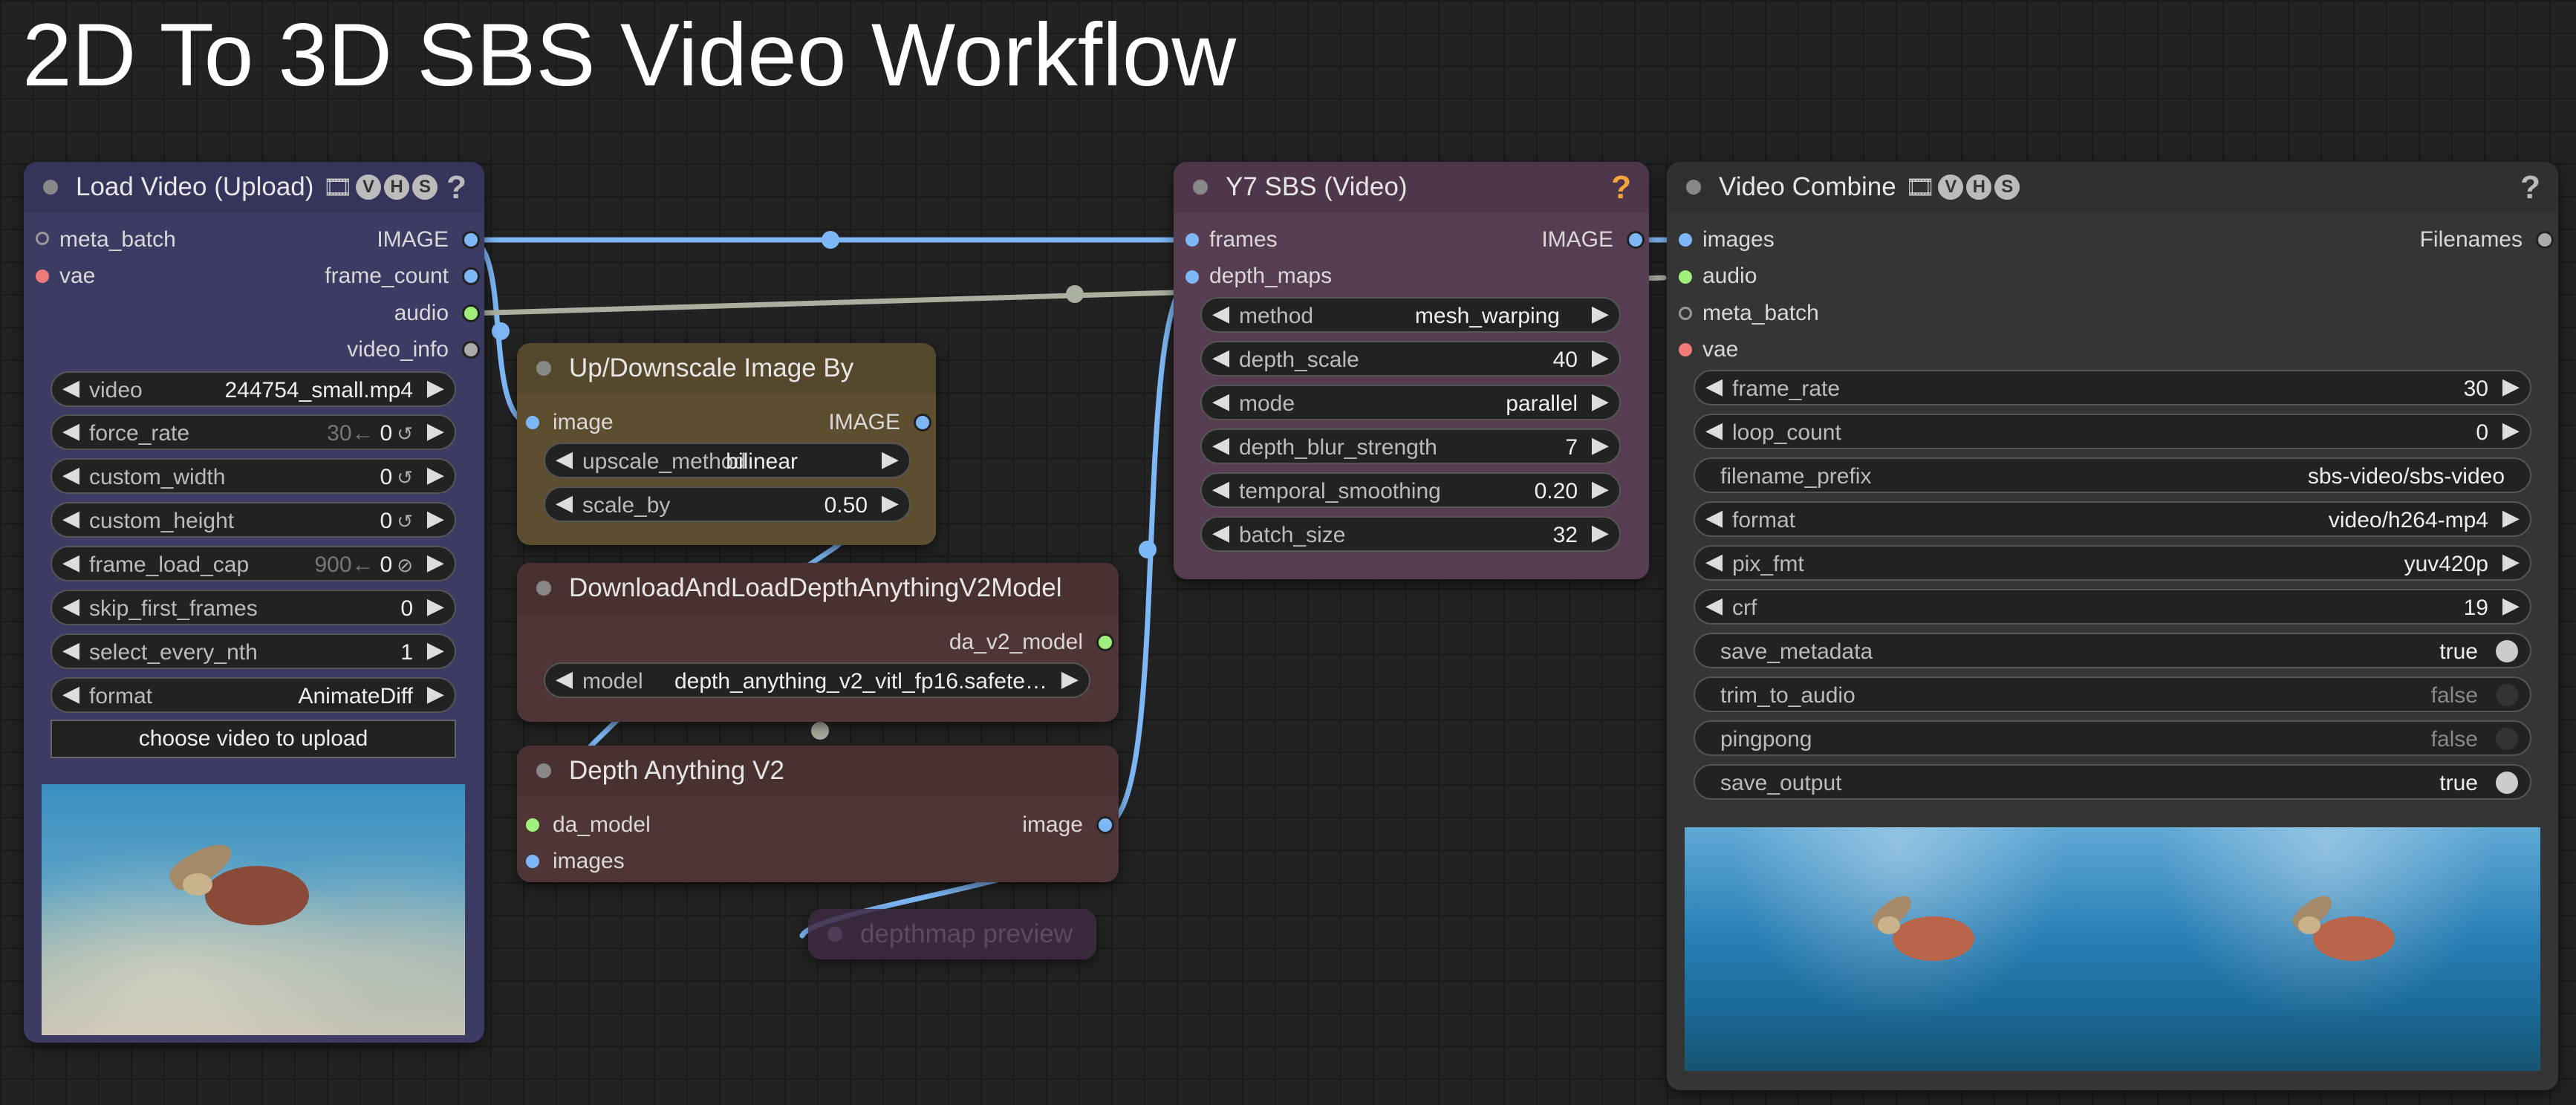  I want to click on upscale-method-widget: ◀ upscale_method bilinear ▶, so click(727, 461).